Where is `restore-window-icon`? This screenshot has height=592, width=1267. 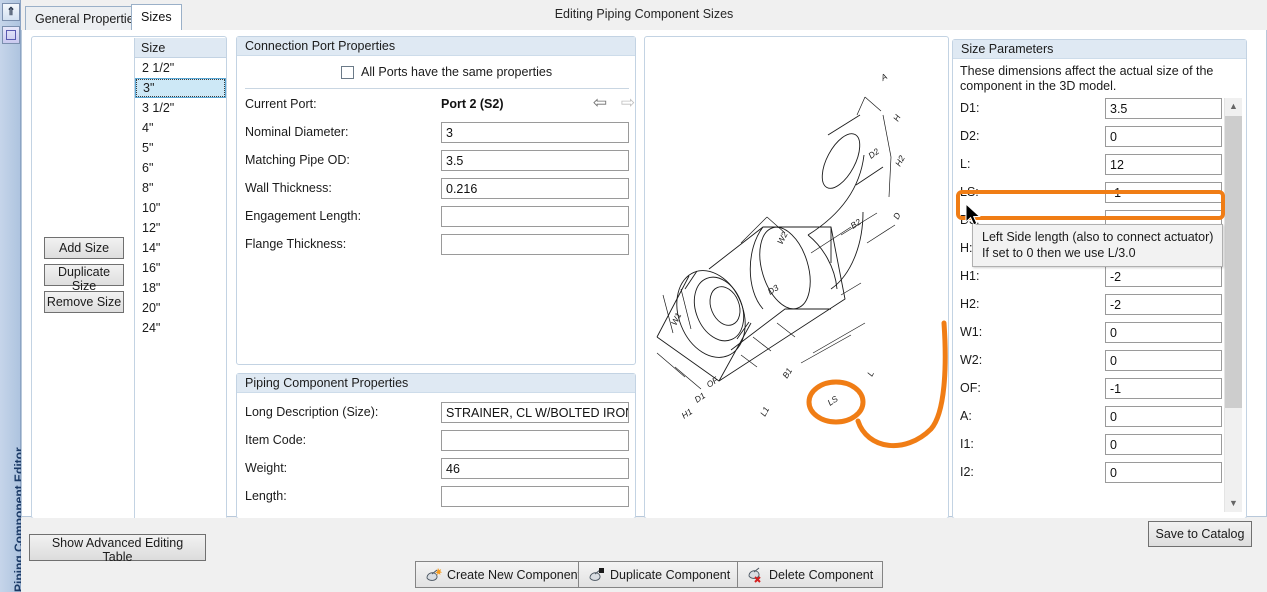
restore-window-icon is located at coordinates (11, 35).